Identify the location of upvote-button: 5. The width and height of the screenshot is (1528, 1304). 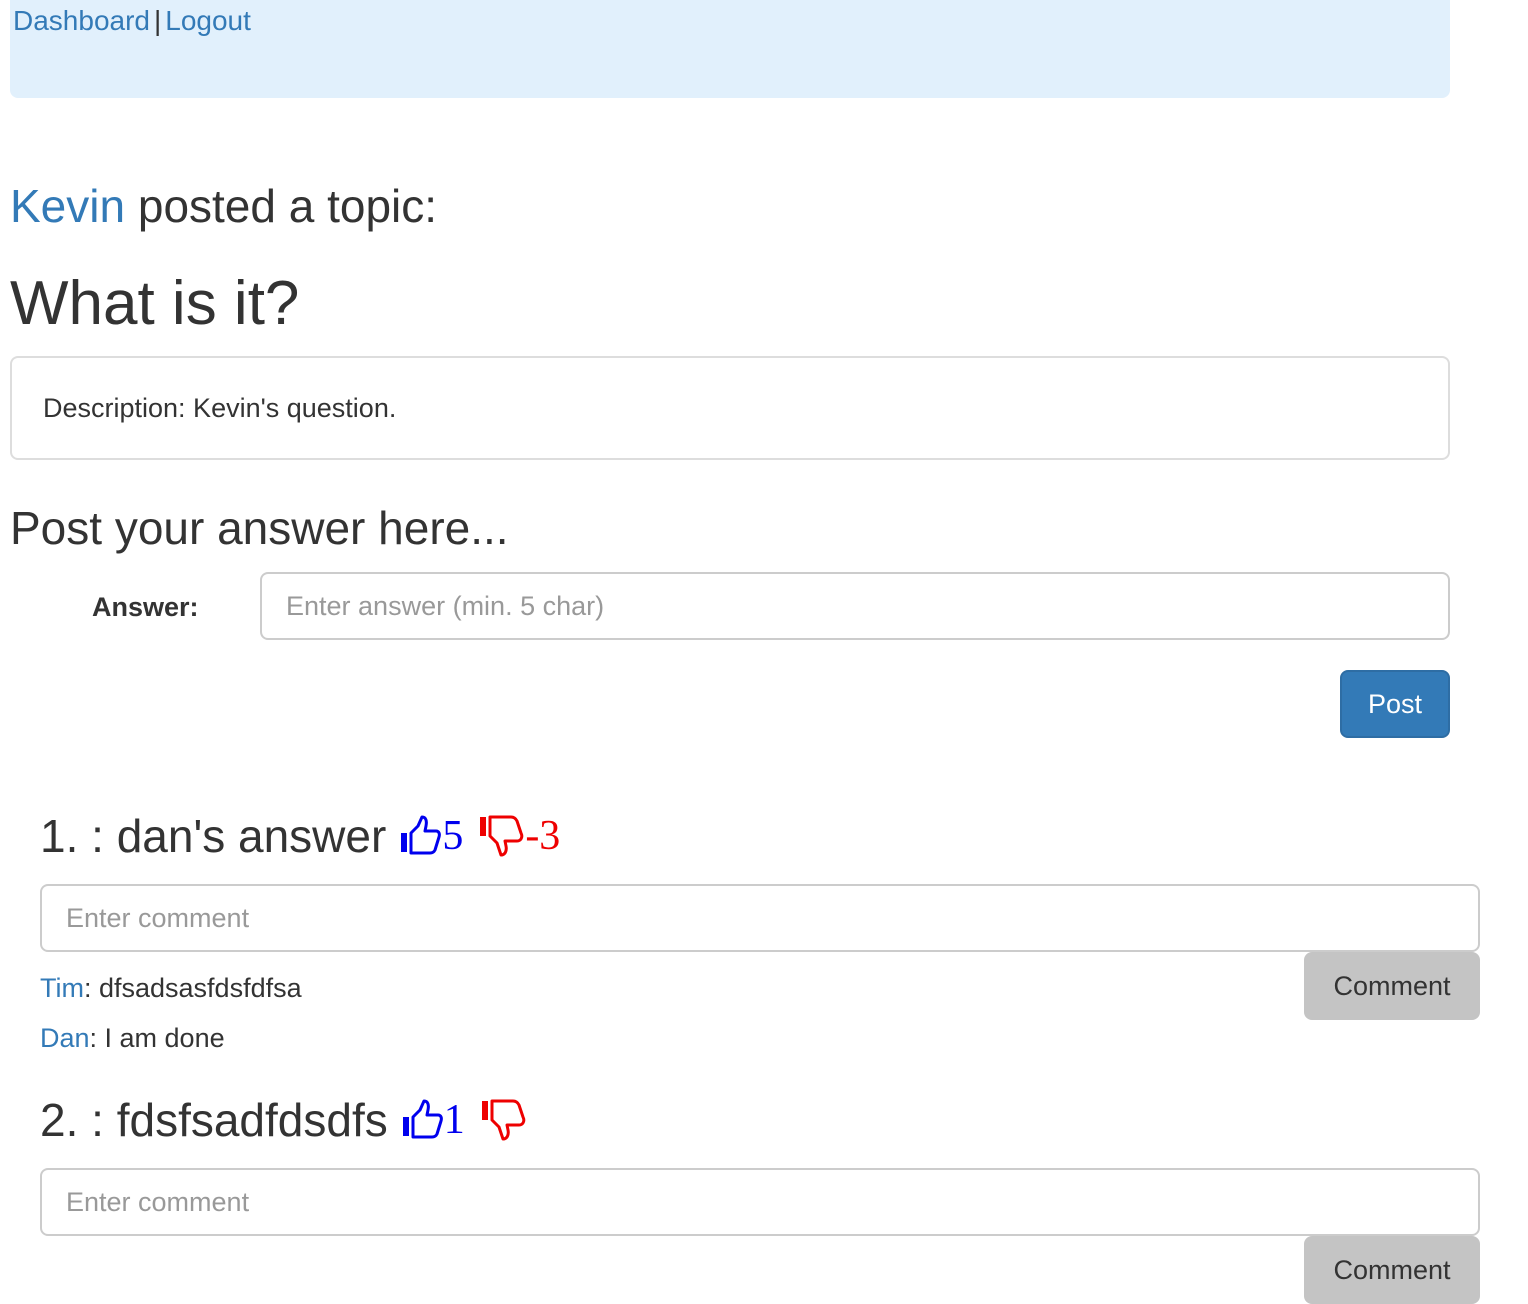
(430, 836).